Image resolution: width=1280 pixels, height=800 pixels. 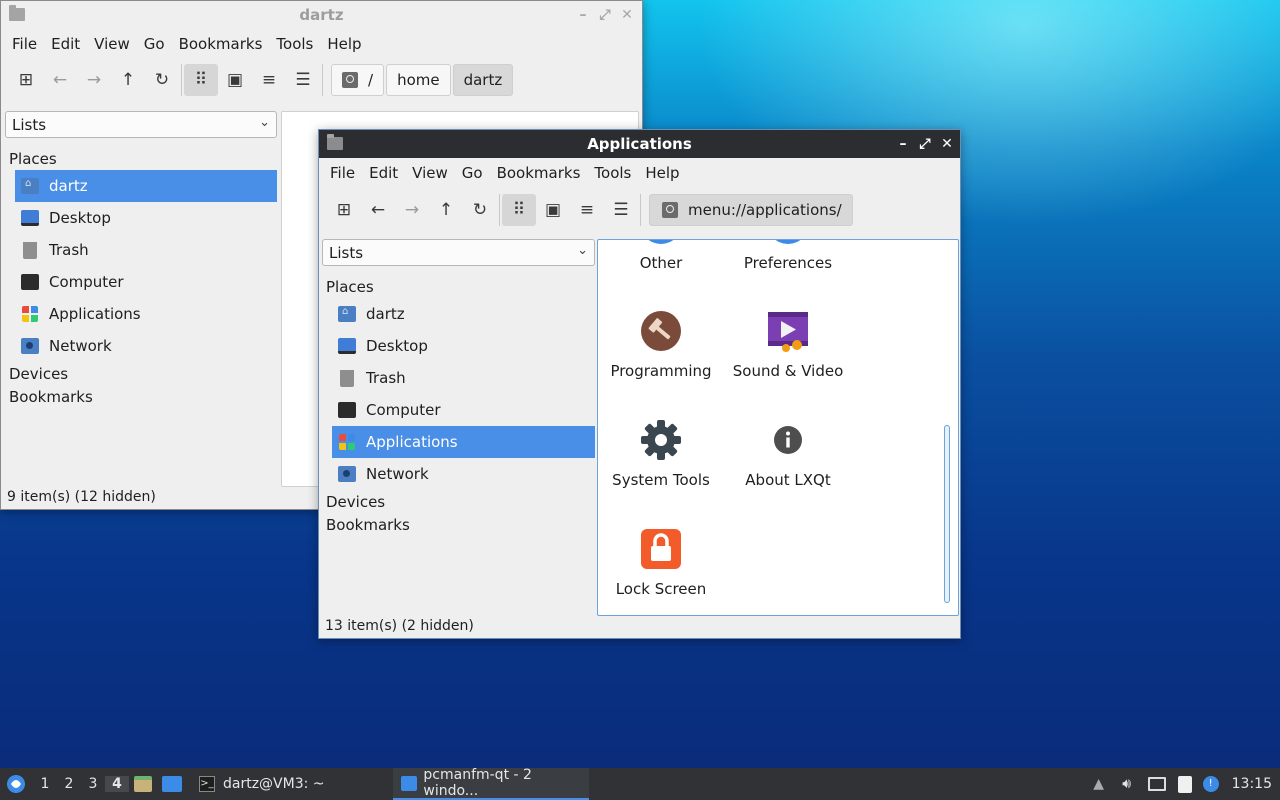 I want to click on toolbar: ⊞ ← → ↑ ↻ ⠿ ▣ ≡ ☰ menu://applications/, so click(x=639, y=210).